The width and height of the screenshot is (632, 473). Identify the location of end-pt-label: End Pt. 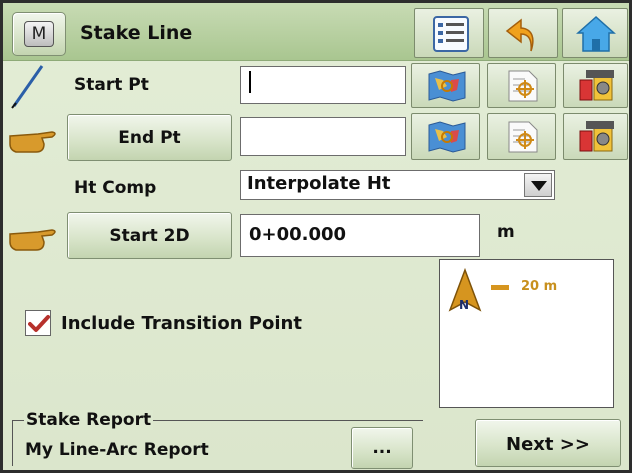
(149, 138).